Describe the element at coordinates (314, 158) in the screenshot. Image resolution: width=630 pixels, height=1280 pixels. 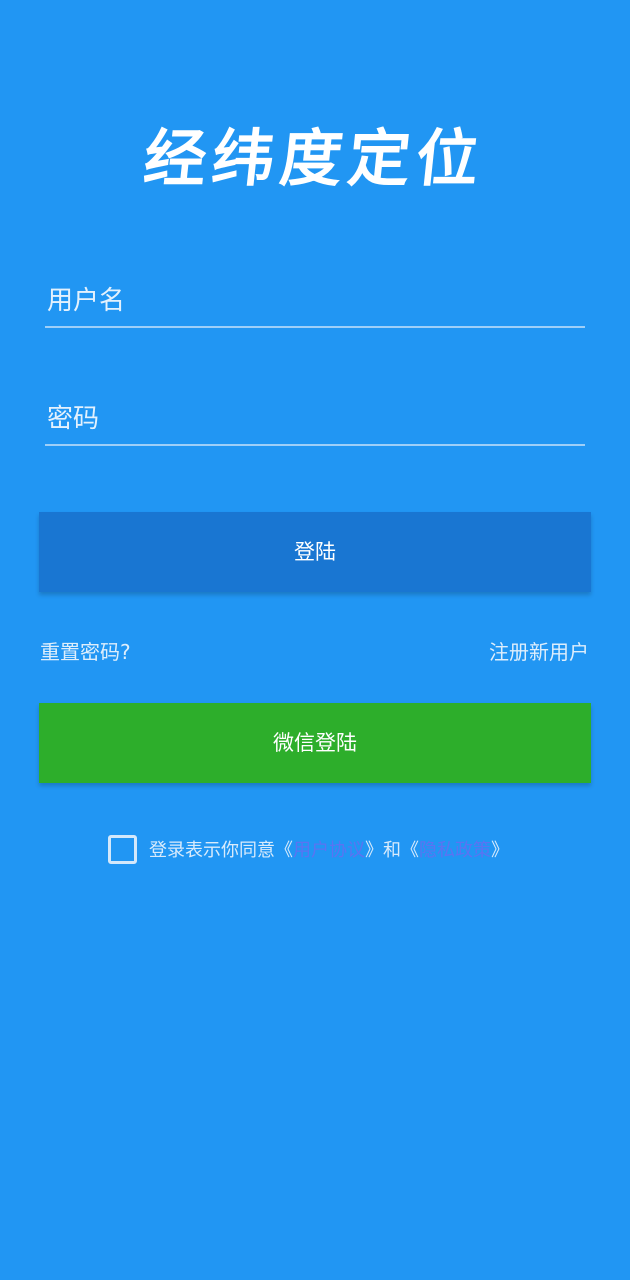
I see `app-title: 经纬度定位` at that location.